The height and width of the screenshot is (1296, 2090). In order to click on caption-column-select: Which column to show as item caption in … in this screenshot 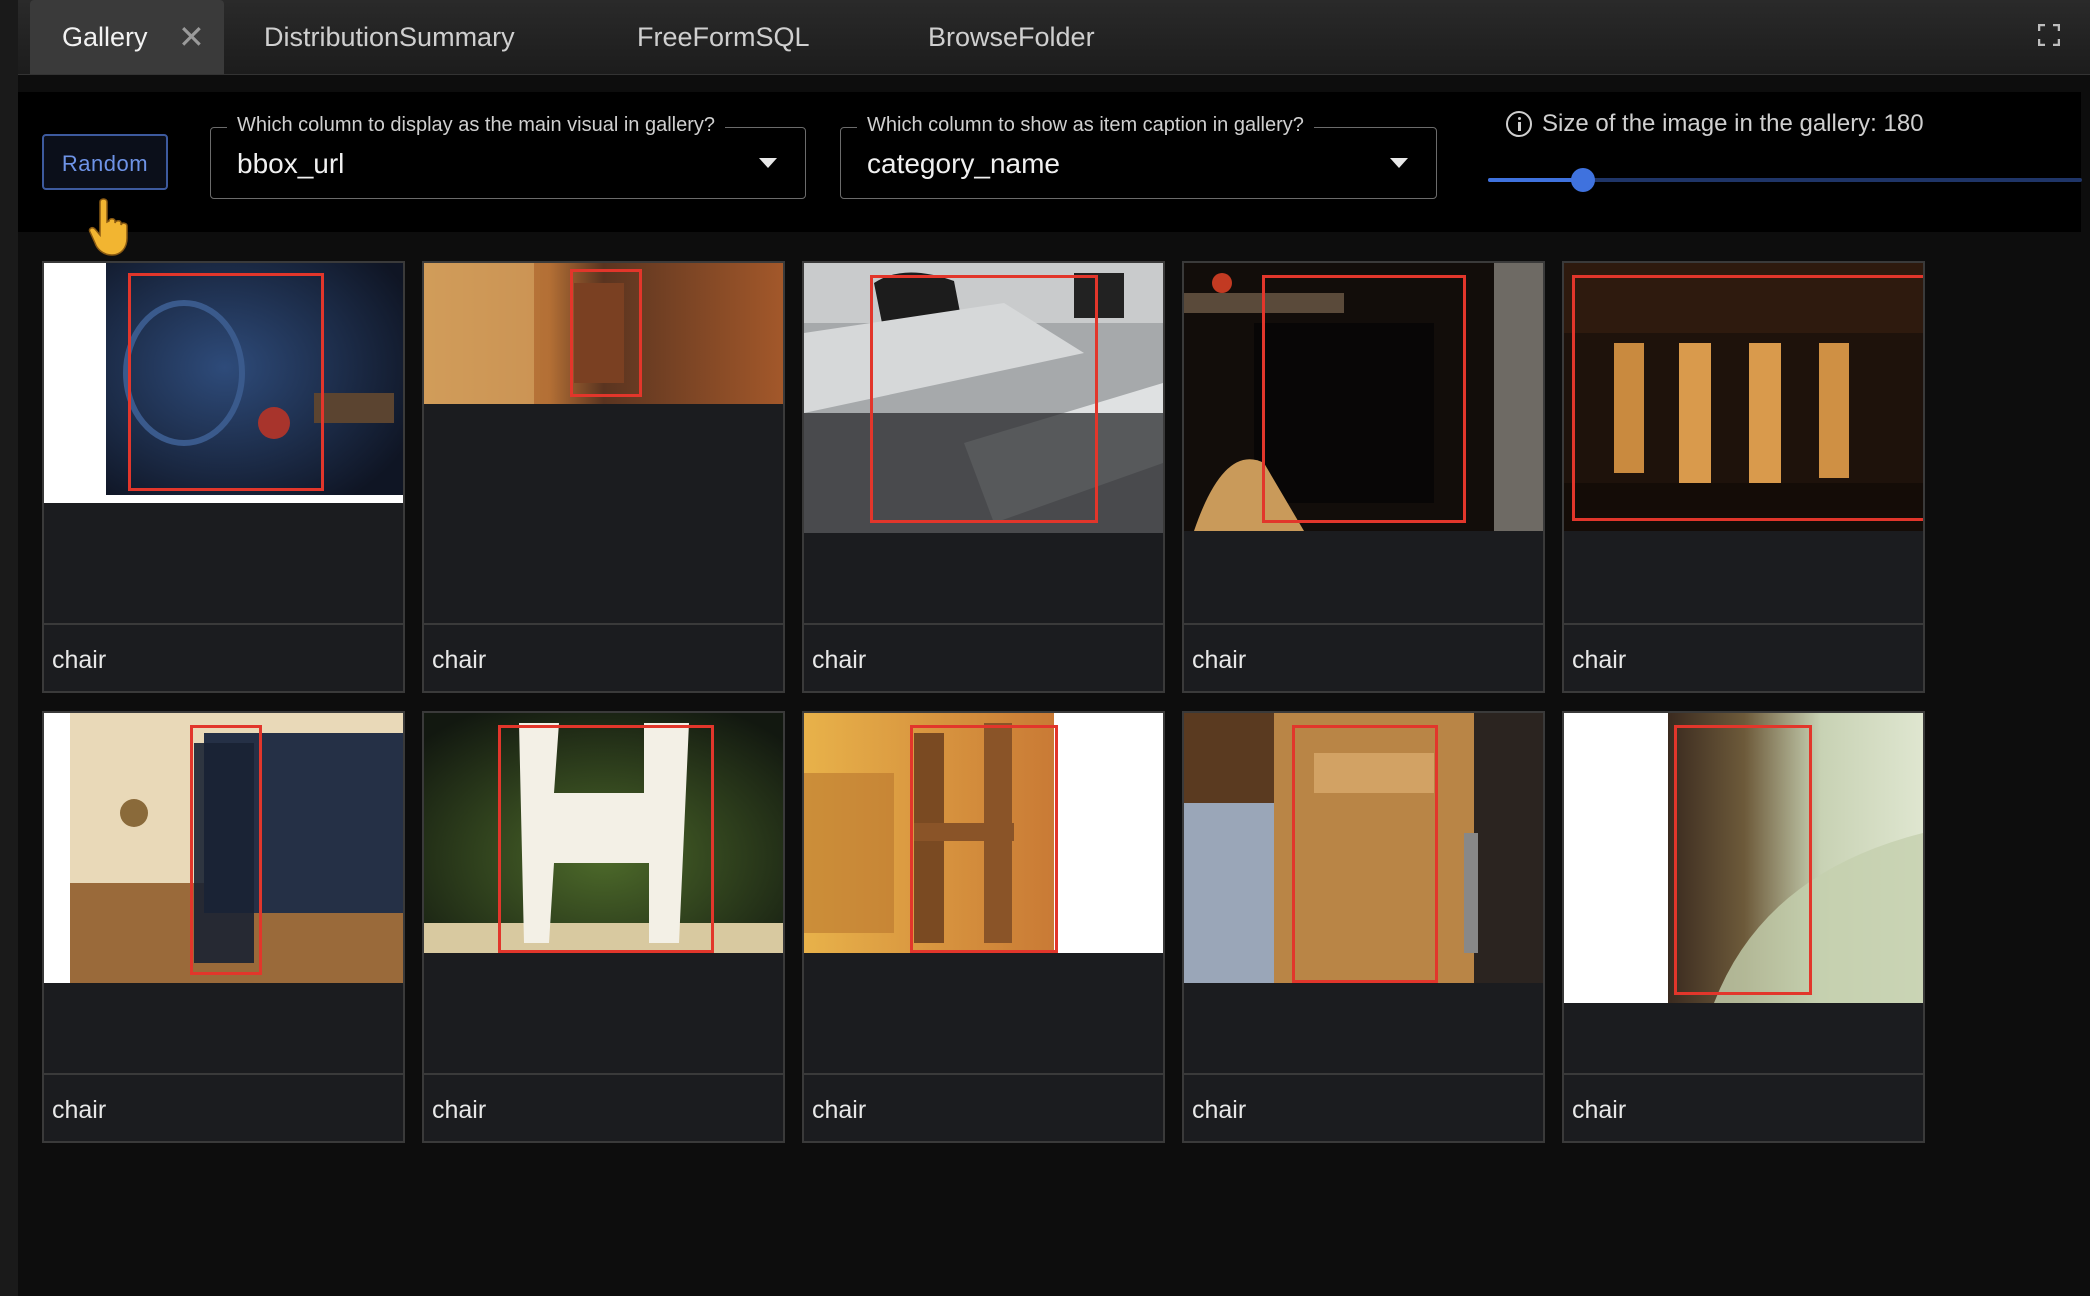, I will do `click(1138, 156)`.